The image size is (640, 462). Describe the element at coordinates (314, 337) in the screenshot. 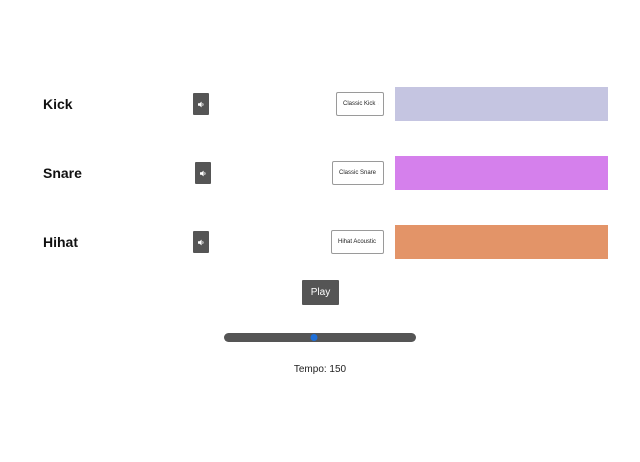

I see `tempo-slider-thumb` at that location.